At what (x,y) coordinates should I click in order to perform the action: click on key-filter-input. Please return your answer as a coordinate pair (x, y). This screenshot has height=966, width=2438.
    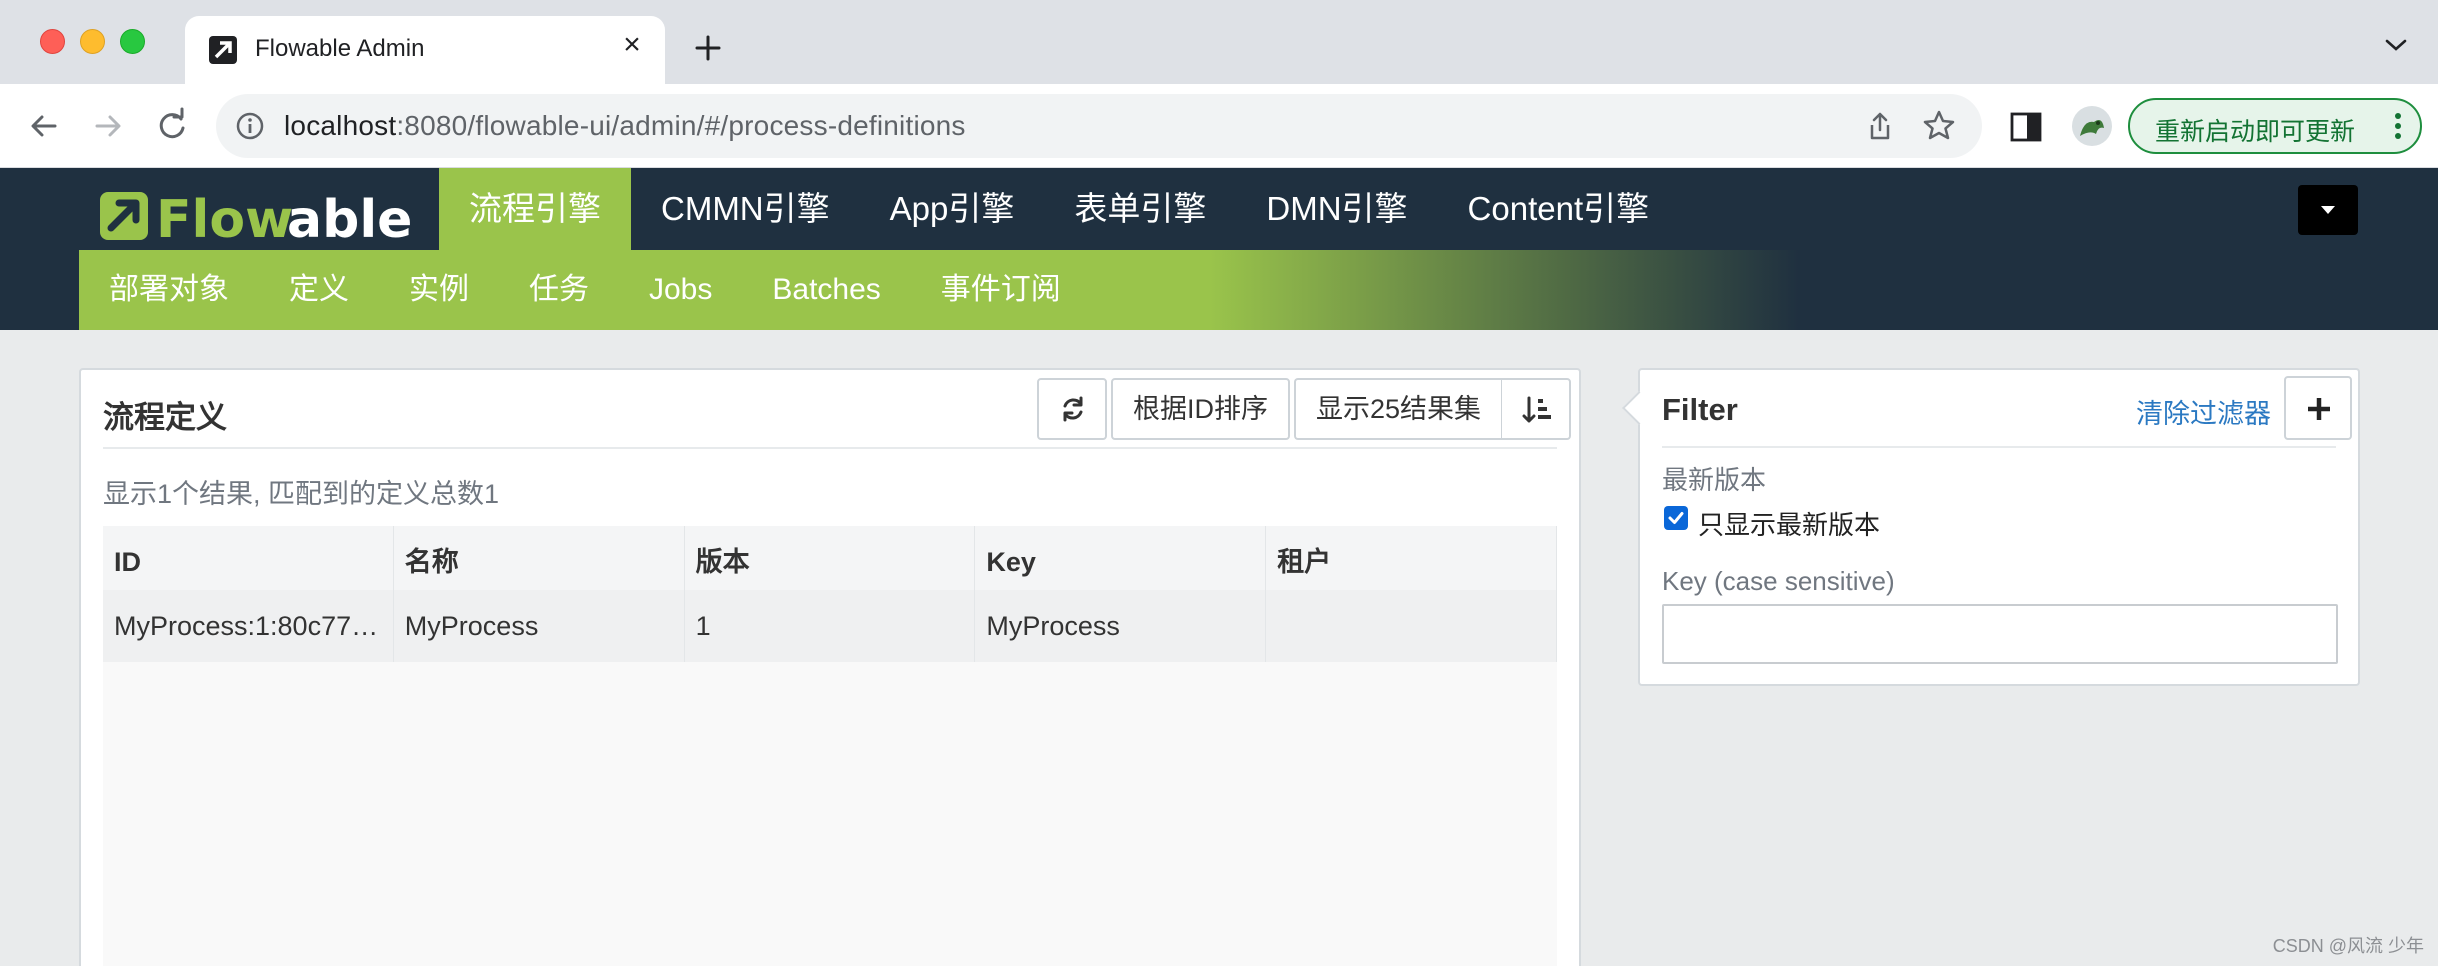
    Looking at the image, I should click on (2000, 634).